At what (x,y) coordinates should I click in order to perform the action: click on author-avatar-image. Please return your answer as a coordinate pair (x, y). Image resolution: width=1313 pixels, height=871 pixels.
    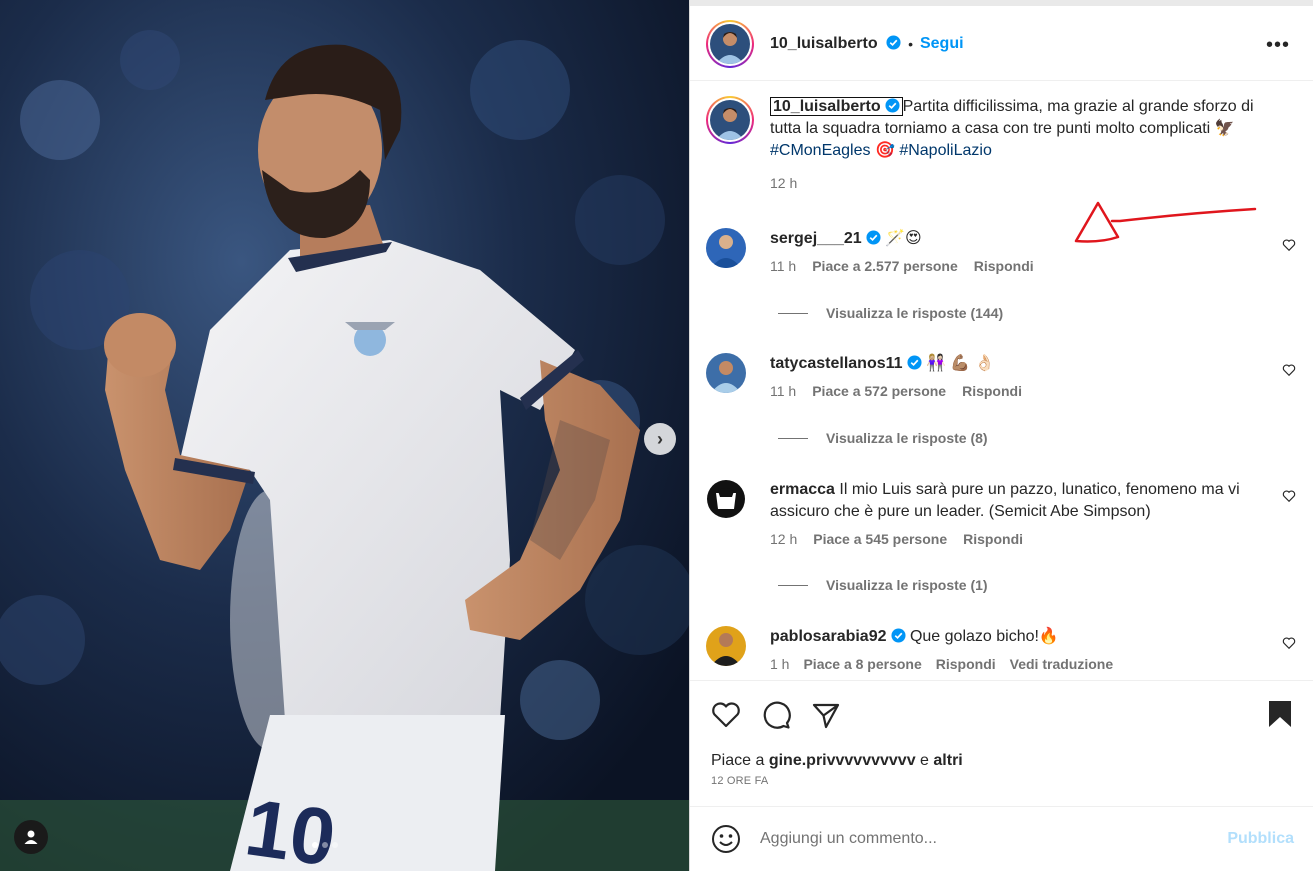
    Looking at the image, I should click on (730, 44).